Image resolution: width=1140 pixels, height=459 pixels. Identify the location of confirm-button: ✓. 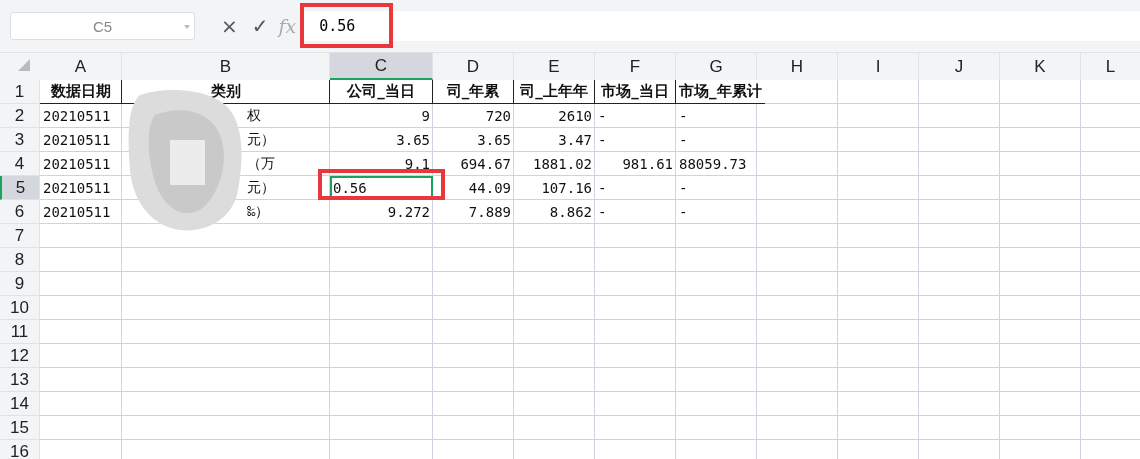
(260, 26).